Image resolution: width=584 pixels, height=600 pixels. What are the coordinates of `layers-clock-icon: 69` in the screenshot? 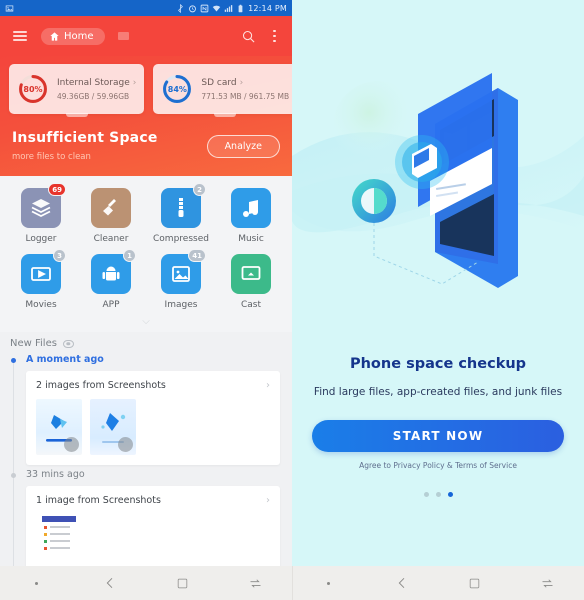 It's located at (43, 205).